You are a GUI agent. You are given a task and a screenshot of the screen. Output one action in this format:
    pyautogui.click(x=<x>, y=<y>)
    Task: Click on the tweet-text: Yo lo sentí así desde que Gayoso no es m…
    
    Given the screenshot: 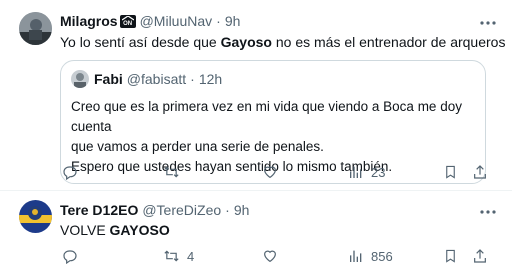 What is the action you would take?
    pyautogui.click(x=283, y=42)
    